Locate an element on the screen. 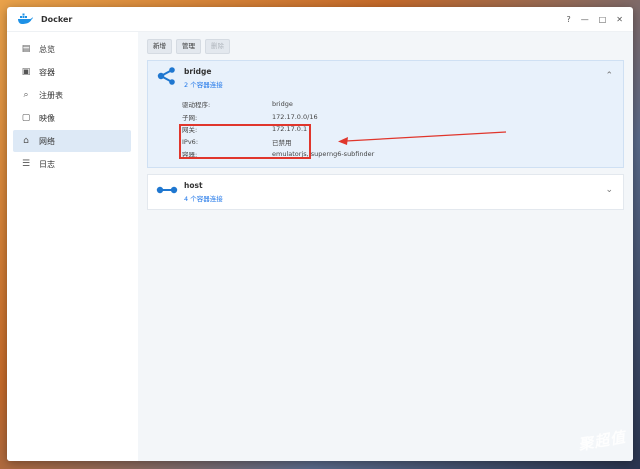 Image resolution: width=640 pixels, height=469 pixels. sidebar-item-label: 日志 is located at coordinates (47, 164).